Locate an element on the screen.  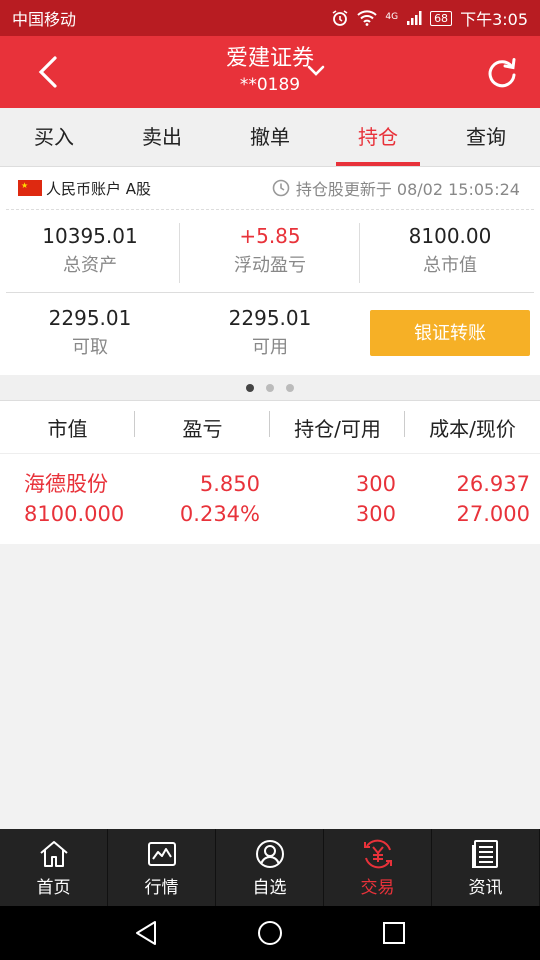
withdrawable-funds: 2295.01 可取 is located at coordinates (90, 335).